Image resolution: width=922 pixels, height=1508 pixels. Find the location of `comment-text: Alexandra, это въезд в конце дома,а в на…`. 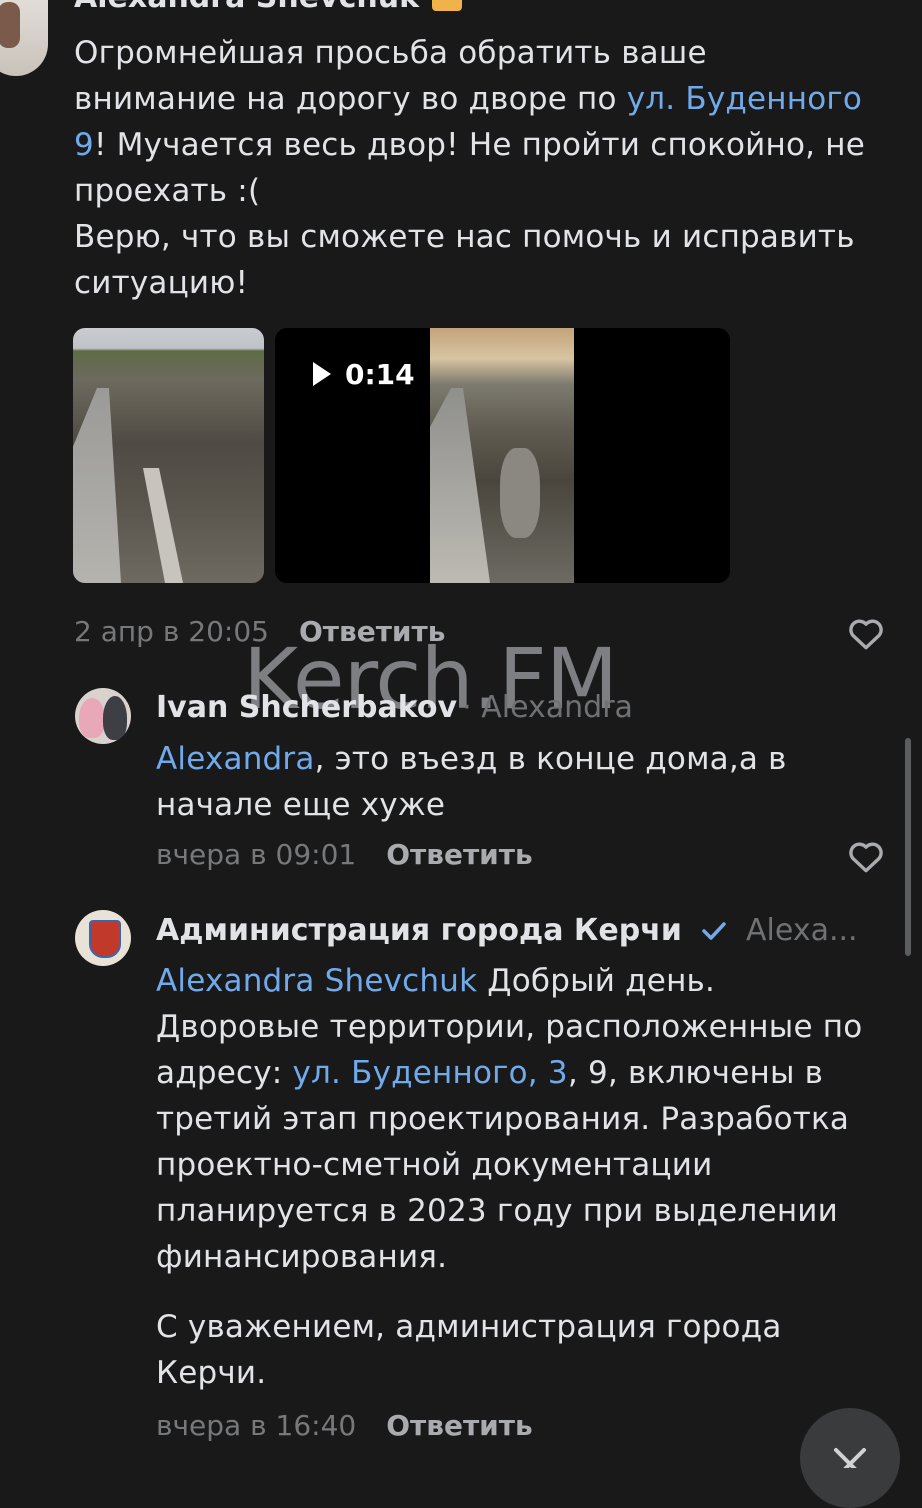

comment-text: Alexandra, это въезд в конце дома,а в на… is located at coordinates (471, 782).